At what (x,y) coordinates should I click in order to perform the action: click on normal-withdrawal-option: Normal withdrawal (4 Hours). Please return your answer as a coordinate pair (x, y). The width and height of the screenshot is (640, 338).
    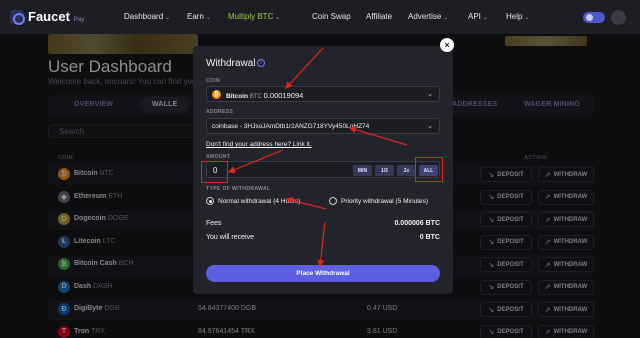
    Looking at the image, I should click on (253, 201).